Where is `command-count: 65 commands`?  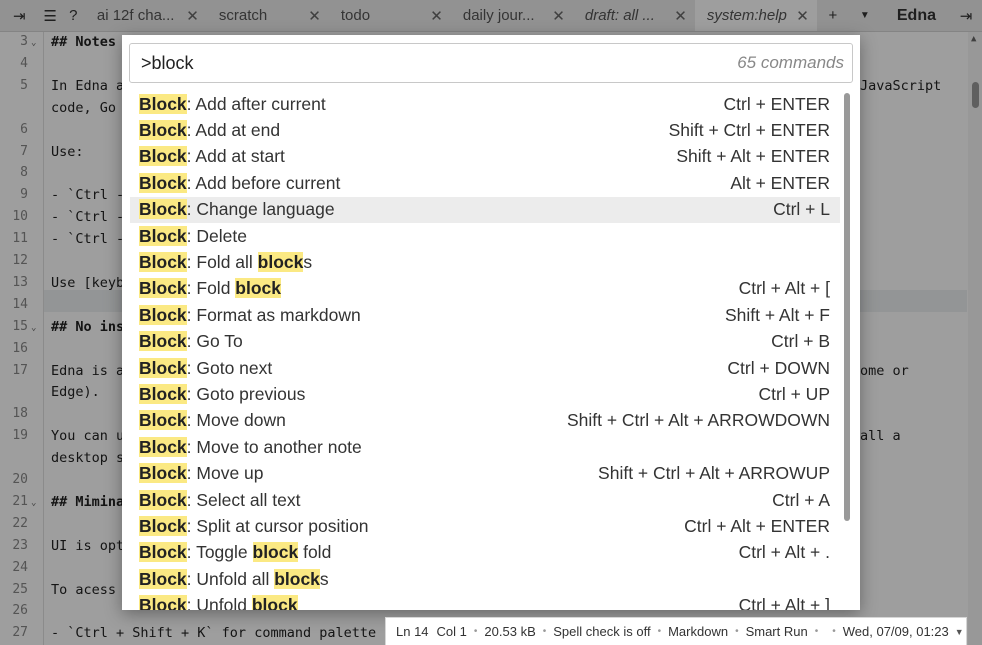 command-count: 65 commands is located at coordinates (790, 62).